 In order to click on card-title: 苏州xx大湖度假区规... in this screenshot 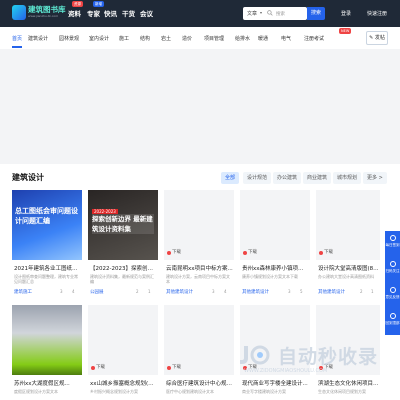, I will do `click(47, 383)`.